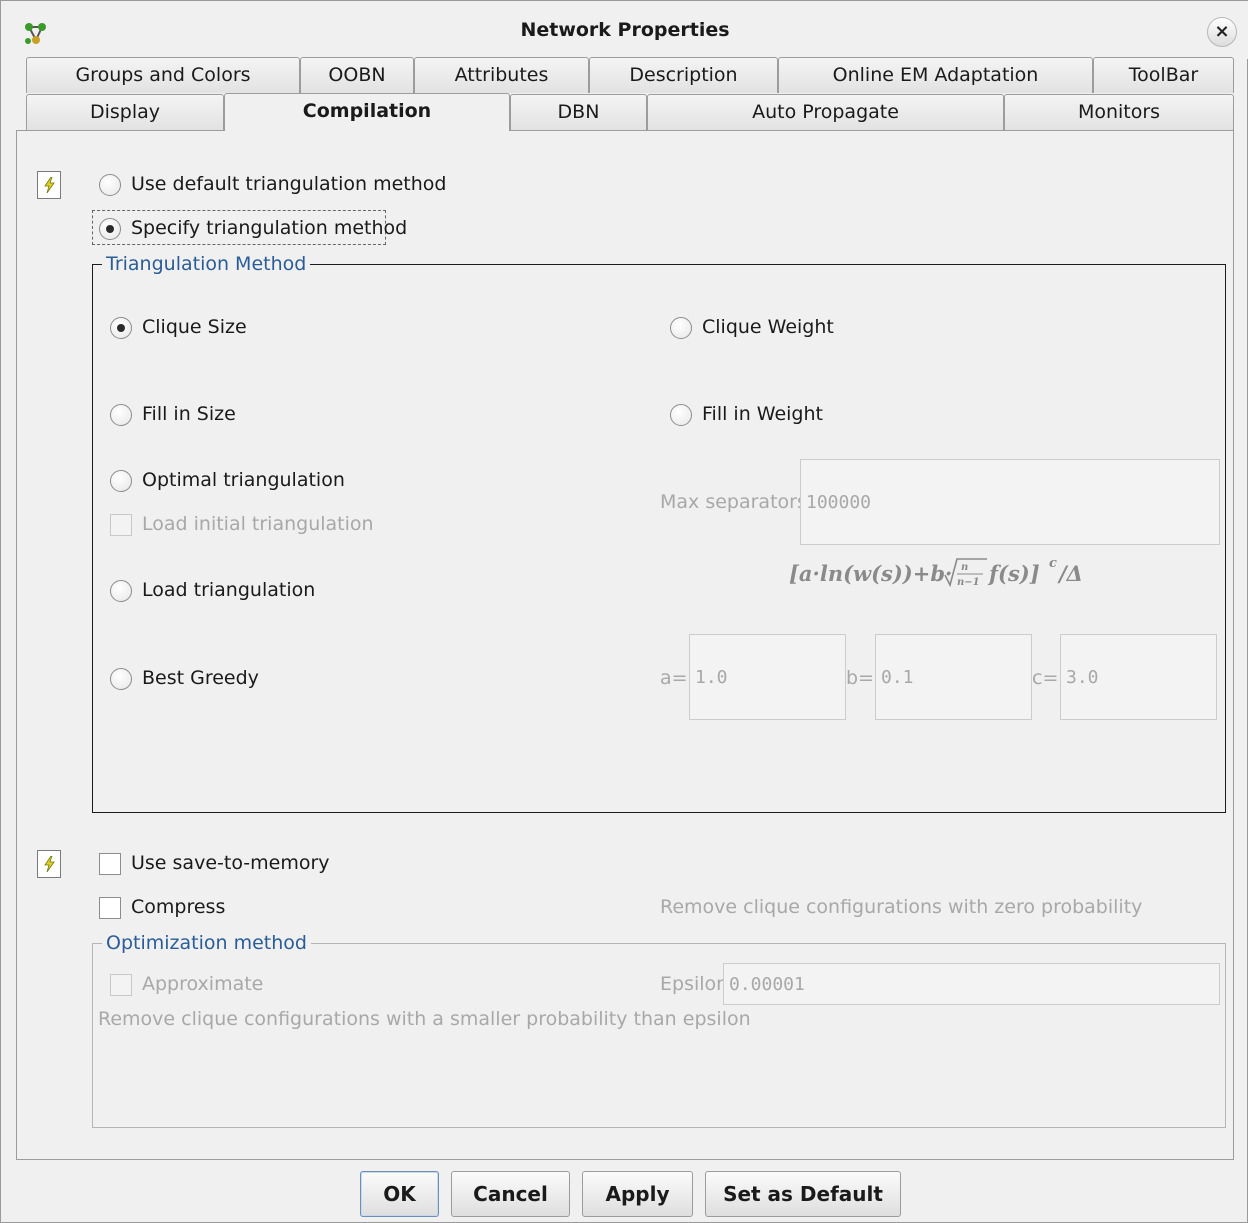 This screenshot has width=1248, height=1223. I want to click on tab-description: Description, so click(683, 75).